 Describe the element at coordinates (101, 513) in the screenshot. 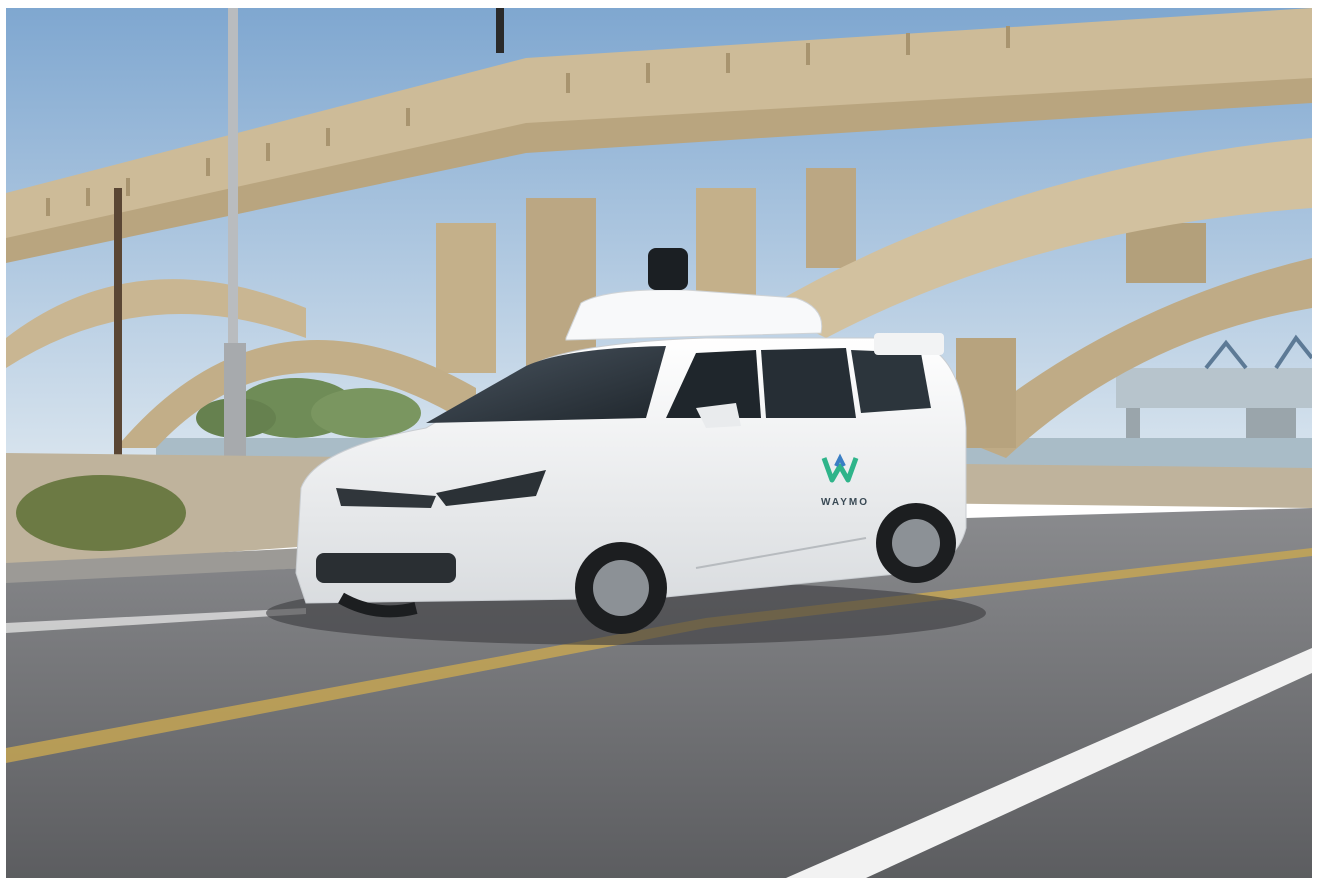

I see `shrub` at that location.